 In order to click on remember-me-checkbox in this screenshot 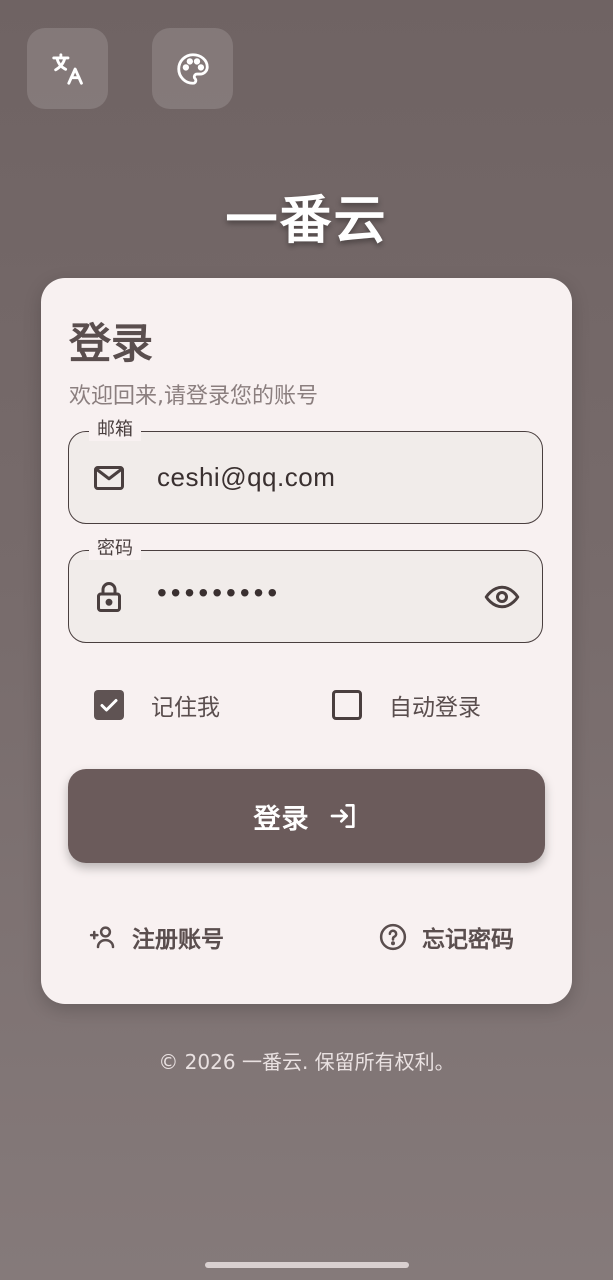, I will do `click(109, 705)`.